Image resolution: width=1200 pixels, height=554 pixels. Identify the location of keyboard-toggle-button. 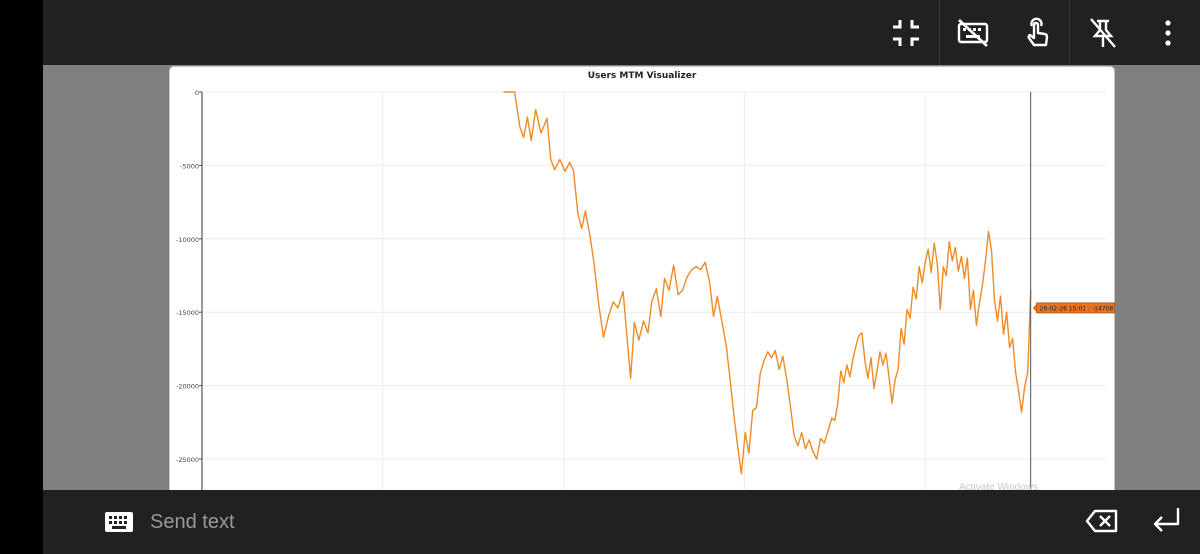
(119, 524).